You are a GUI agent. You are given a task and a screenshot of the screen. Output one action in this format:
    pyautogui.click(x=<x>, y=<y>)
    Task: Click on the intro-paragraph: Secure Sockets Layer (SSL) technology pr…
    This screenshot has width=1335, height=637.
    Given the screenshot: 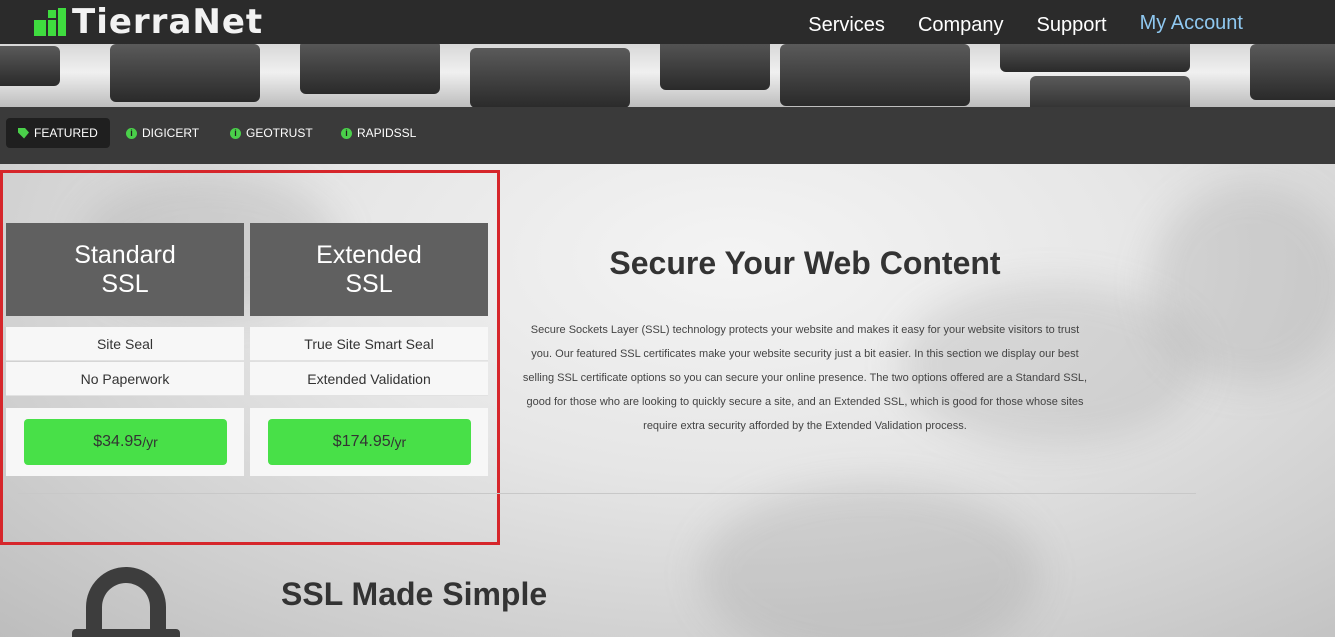 What is the action you would take?
    pyautogui.click(x=805, y=378)
    